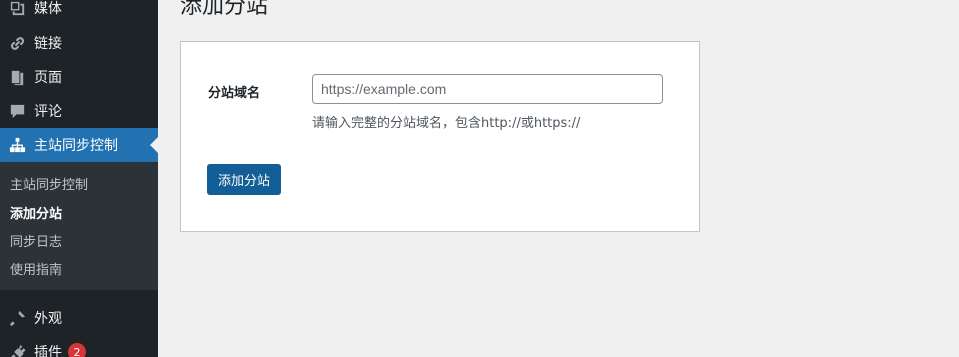 This screenshot has width=959, height=357. What do you see at coordinates (79, 111) in the screenshot?
I see `menu-item-comments: 评论` at bounding box center [79, 111].